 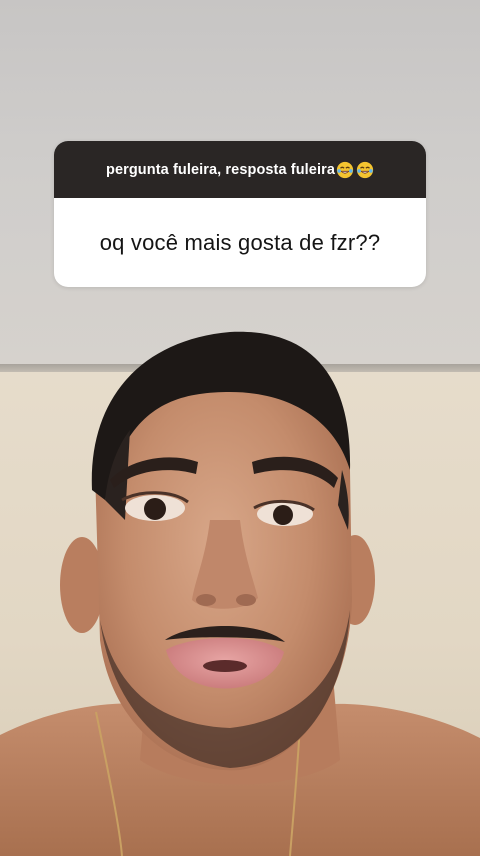 I want to click on question-sticker-header: pergunta fuleira, resposta fuleira, so click(x=240, y=169).